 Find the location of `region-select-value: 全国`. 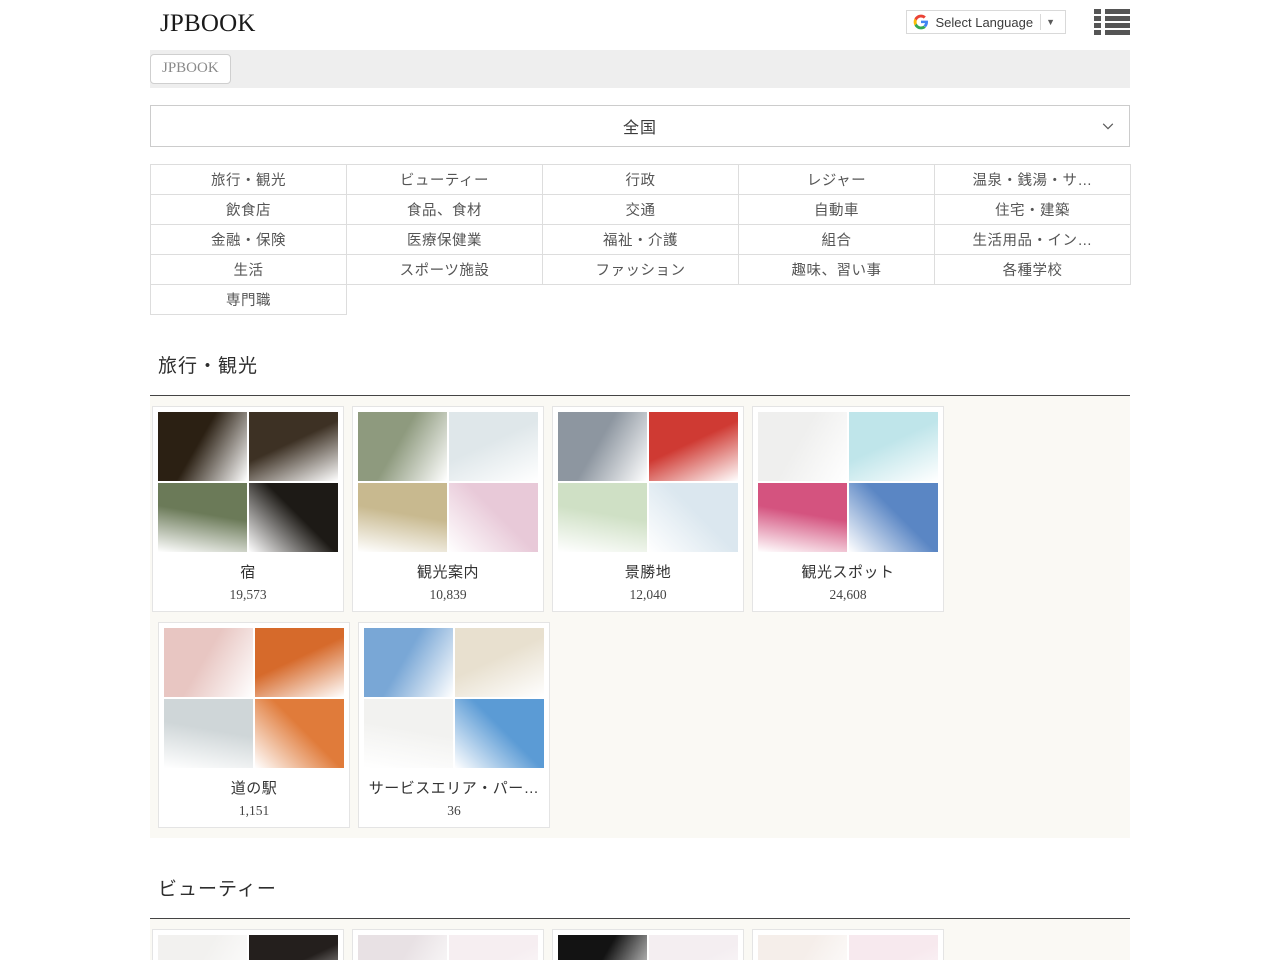

region-select-value: 全国 is located at coordinates (639, 128).